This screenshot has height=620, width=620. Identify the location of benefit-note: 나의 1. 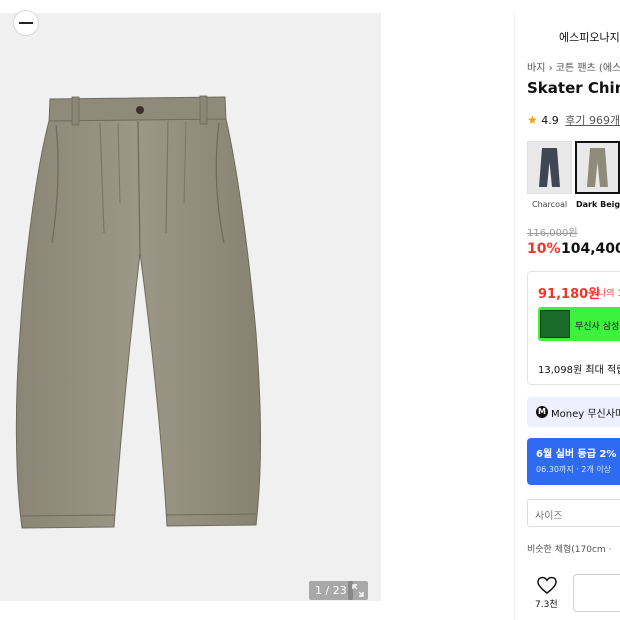
(609, 292).